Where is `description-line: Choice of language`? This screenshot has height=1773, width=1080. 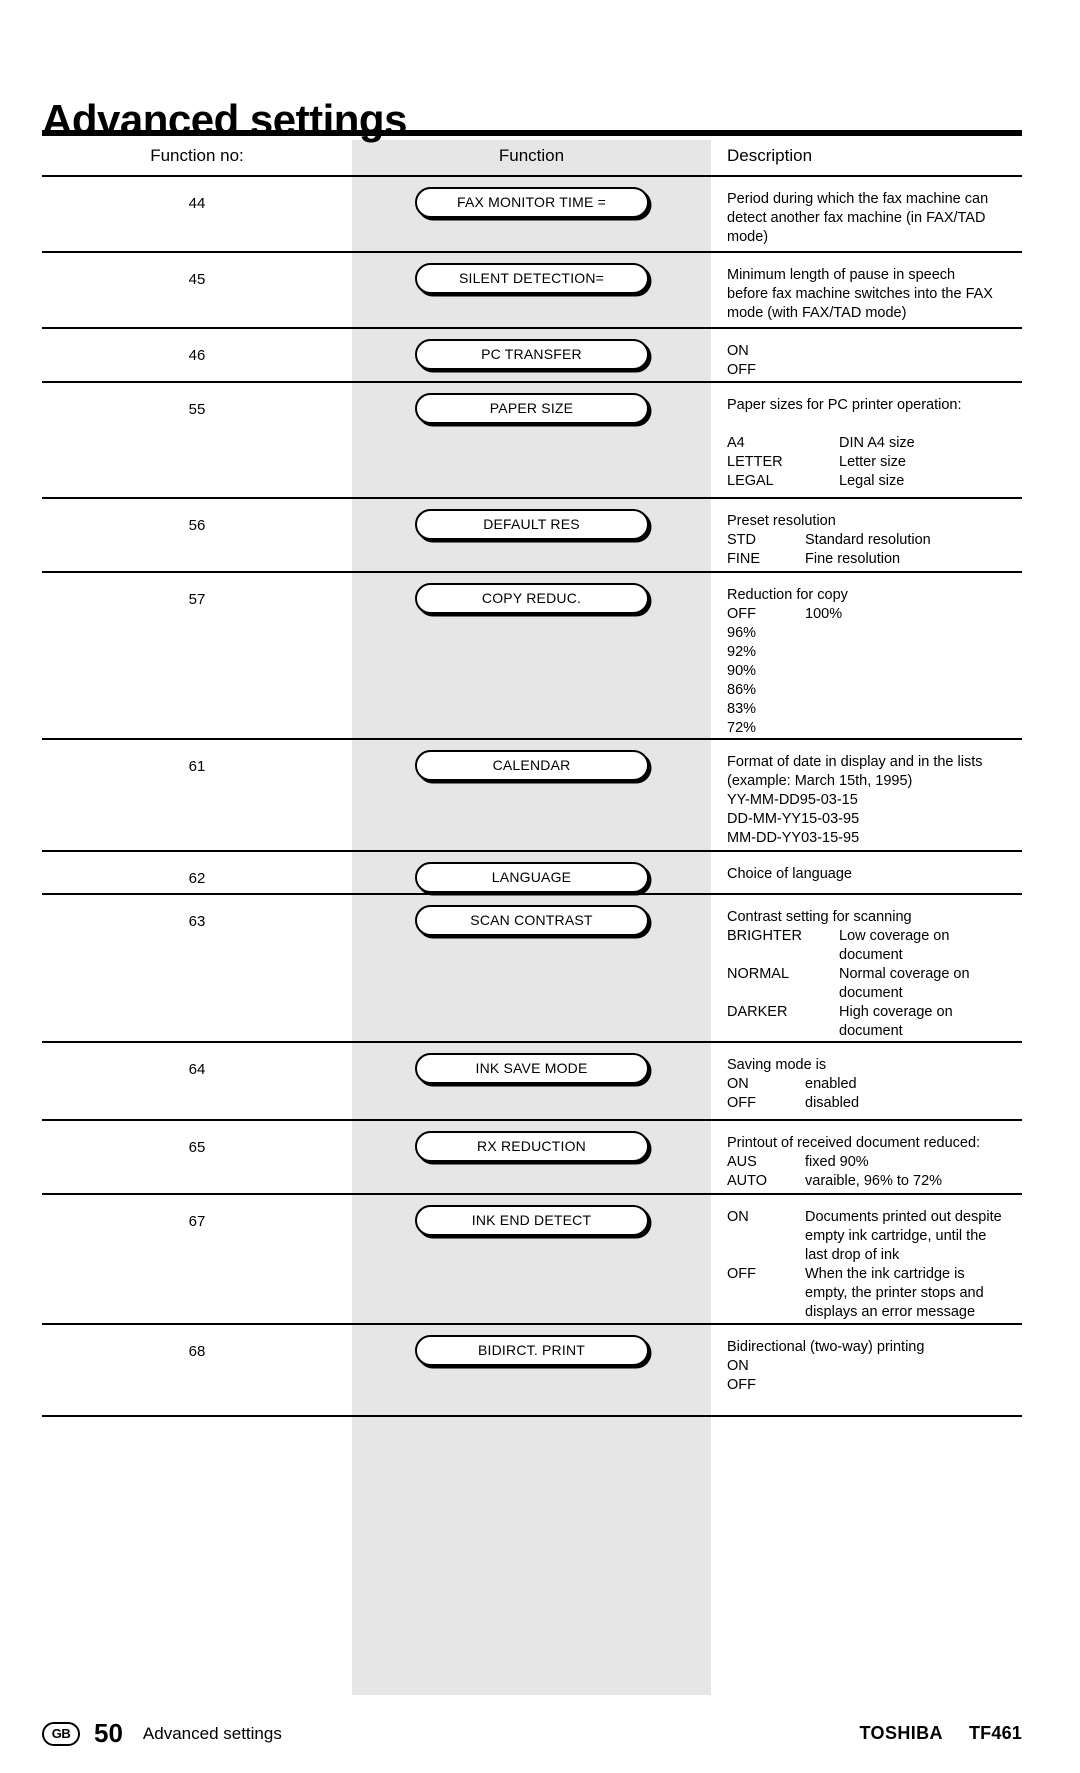
description-line: Choice of language is located at coordinates (789, 874).